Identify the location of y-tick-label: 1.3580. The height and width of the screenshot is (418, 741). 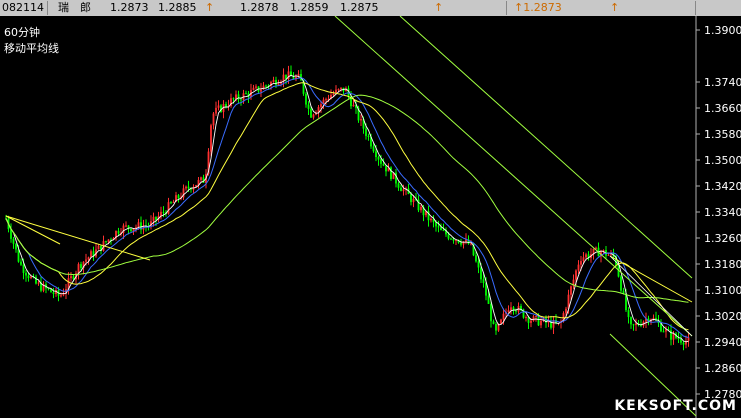
(722, 134).